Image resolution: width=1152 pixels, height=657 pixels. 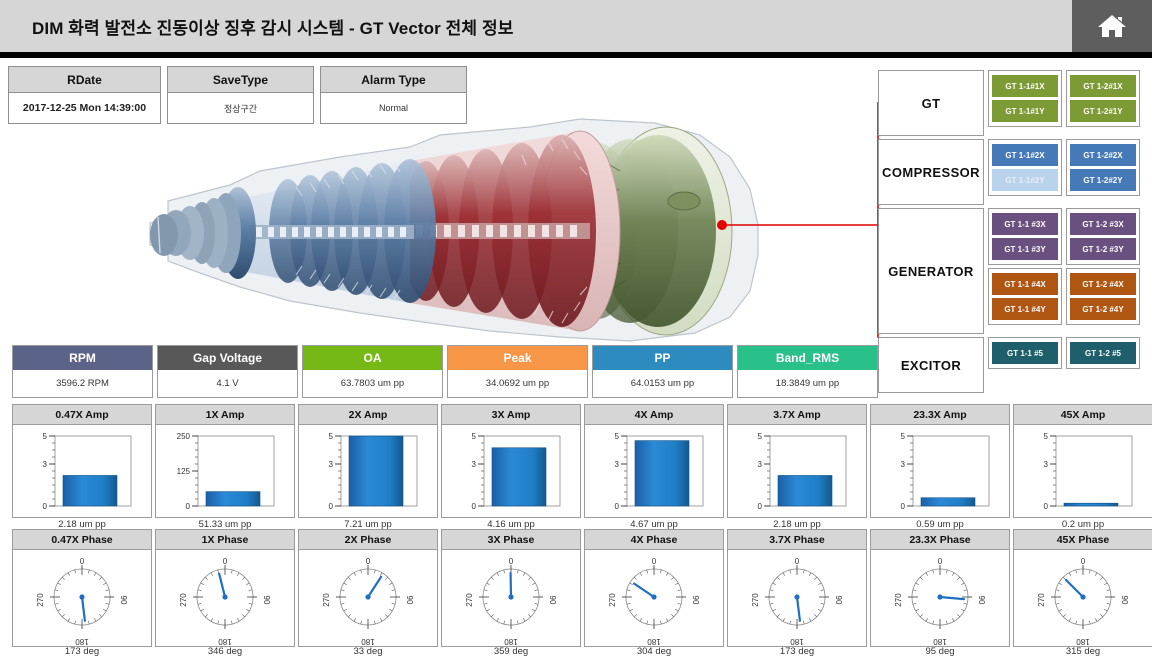 What do you see at coordinates (662, 358) in the screenshot?
I see `metric-label: PP` at bounding box center [662, 358].